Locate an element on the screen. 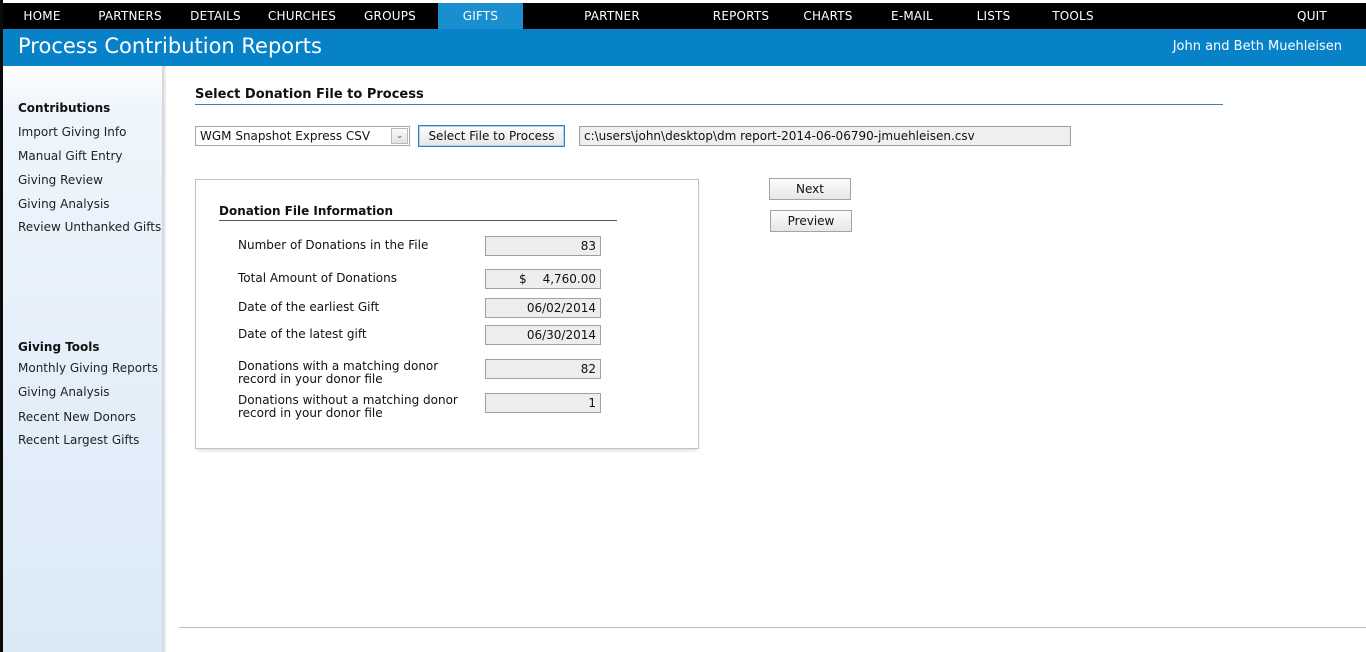  nav-email: E-MAIL is located at coordinates (912, 16).